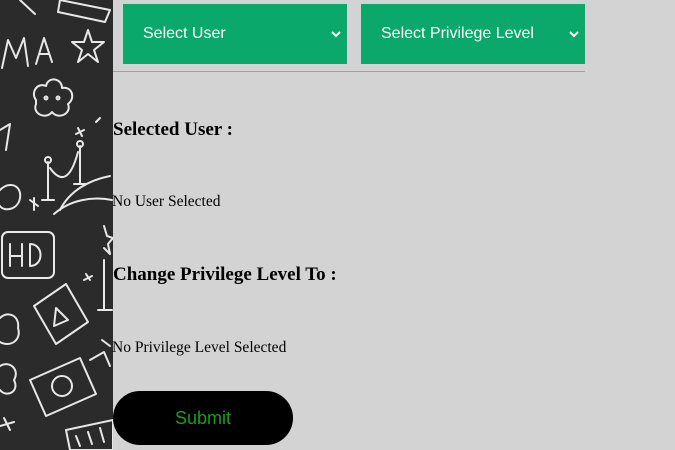 The height and width of the screenshot is (450, 675). I want to click on selected-privilege-value: No Privilege Level Selected, so click(199, 347).